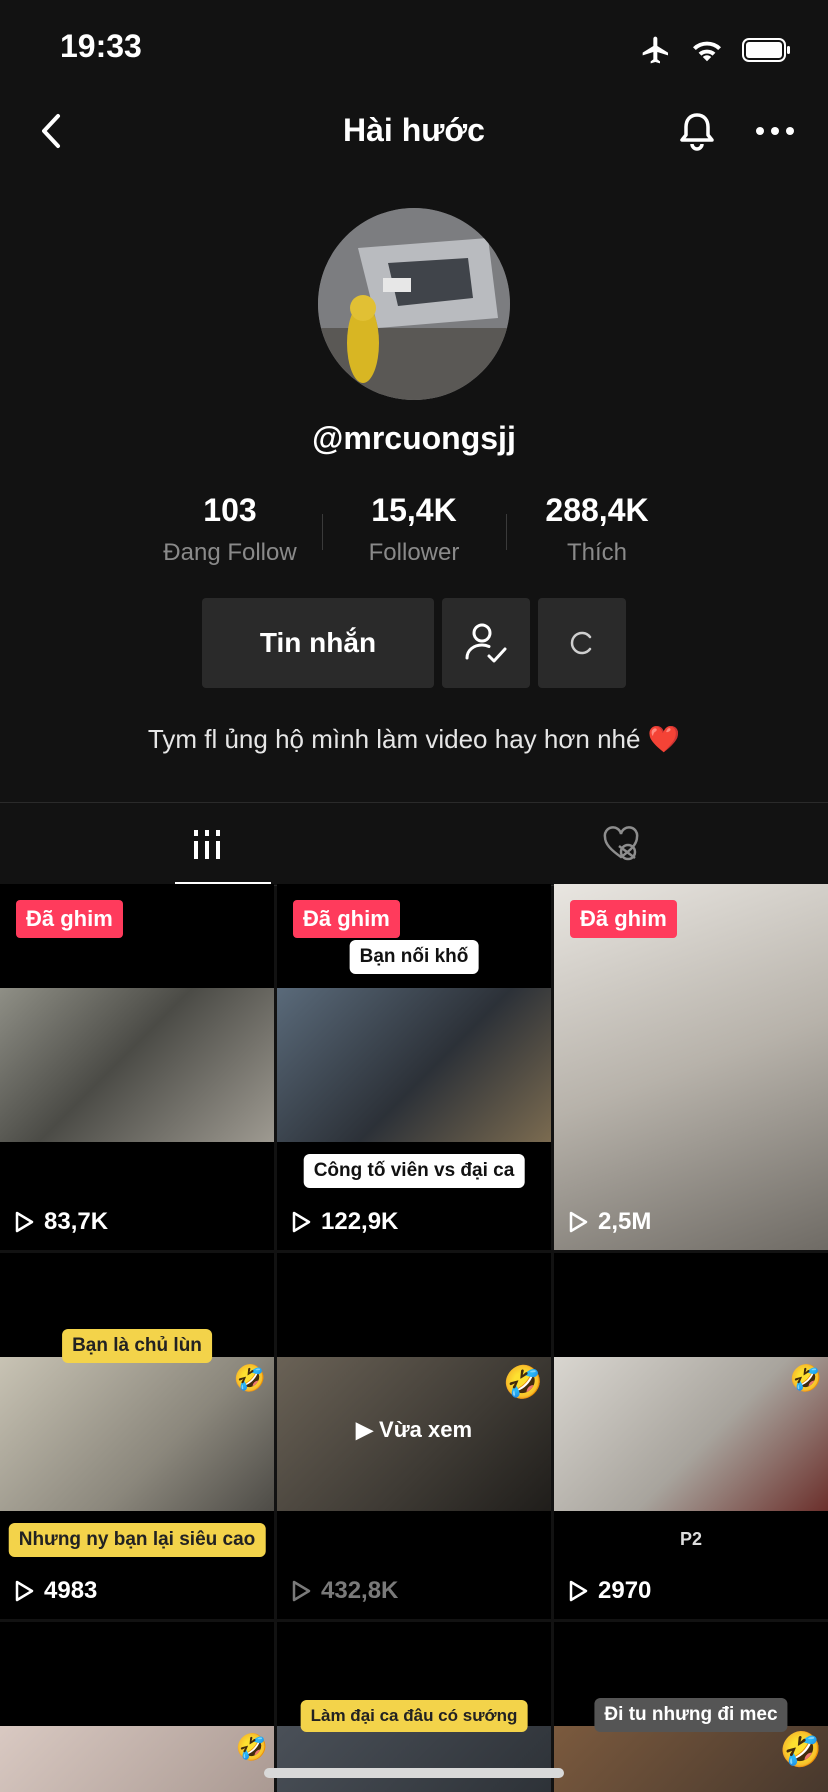 The image size is (828, 1792). Describe the element at coordinates (76, 1221) in the screenshot. I see `view-count-value: 83,7K` at that location.